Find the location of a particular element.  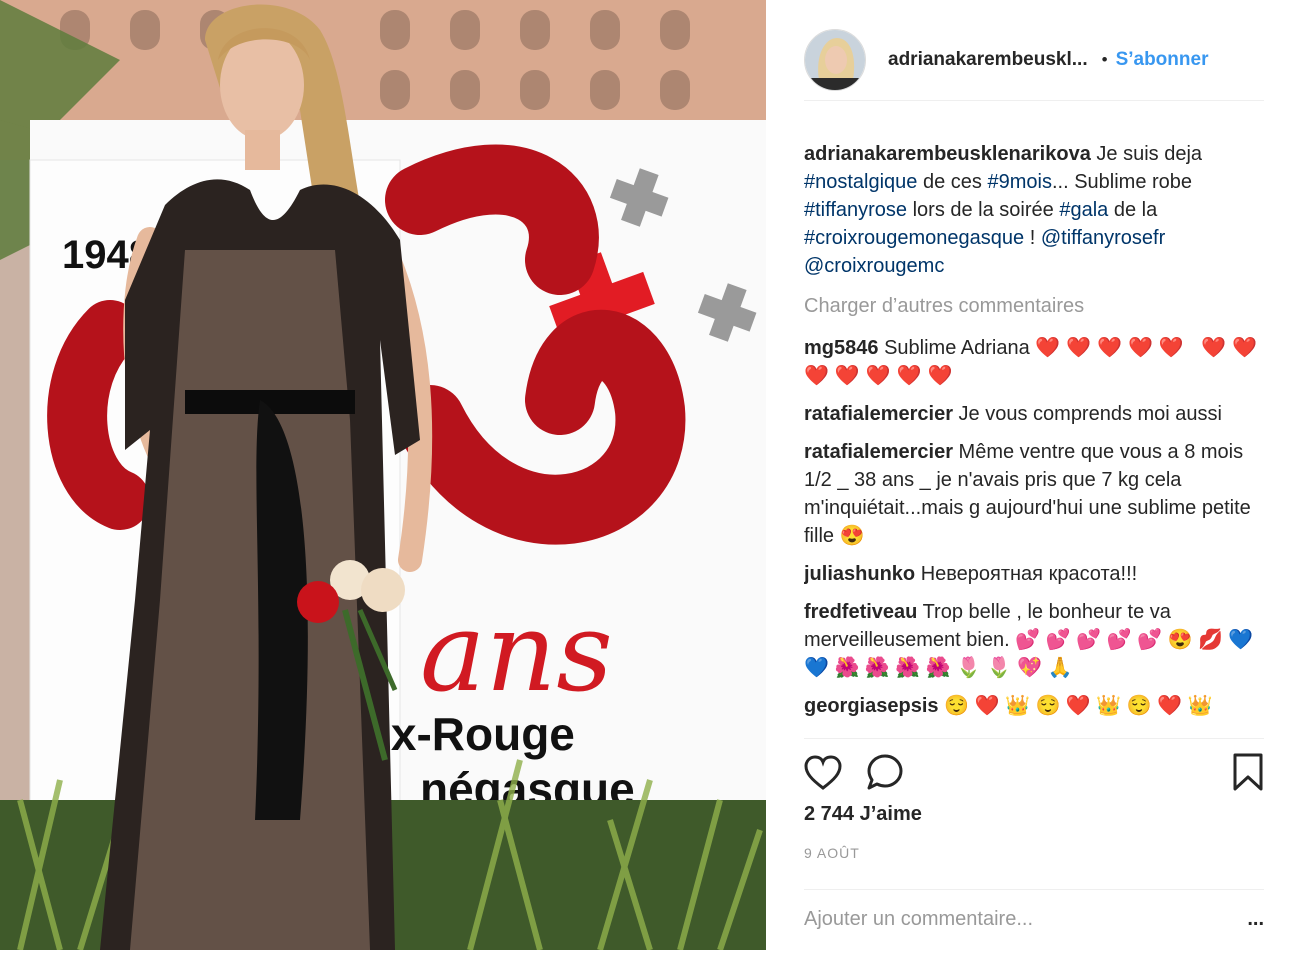

caption-text: de la is located at coordinates (1135, 210).